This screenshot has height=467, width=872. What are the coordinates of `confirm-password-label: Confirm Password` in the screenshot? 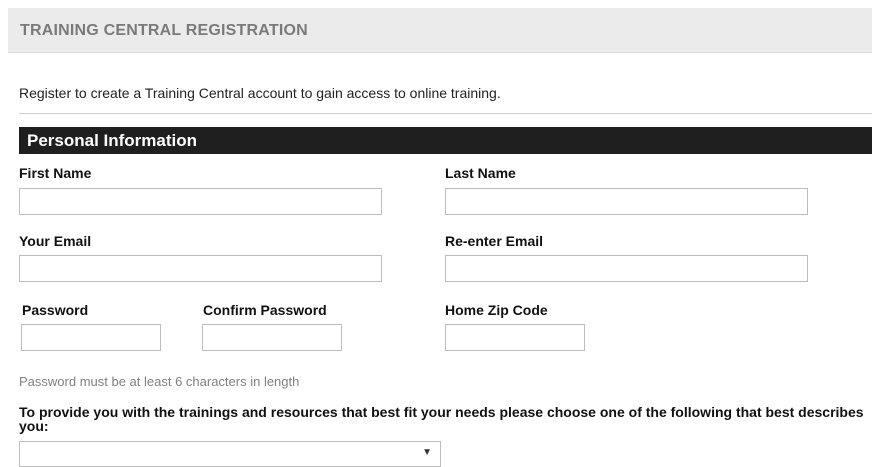 It's located at (265, 310).